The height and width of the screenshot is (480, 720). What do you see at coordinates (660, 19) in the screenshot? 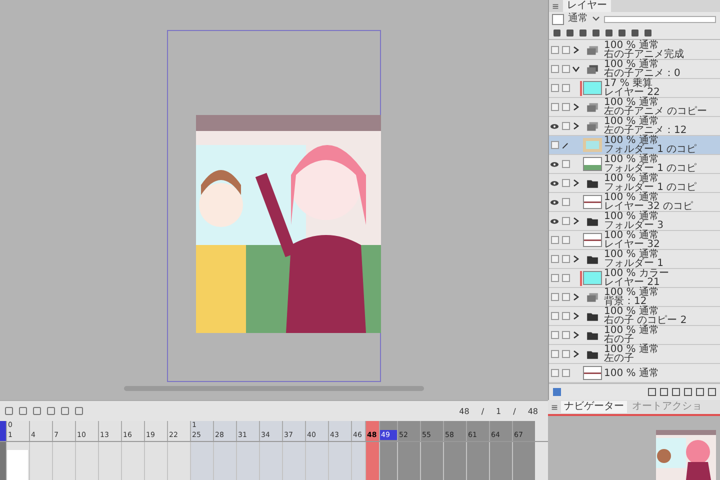
I see `opacity-slider-fill` at bounding box center [660, 19].